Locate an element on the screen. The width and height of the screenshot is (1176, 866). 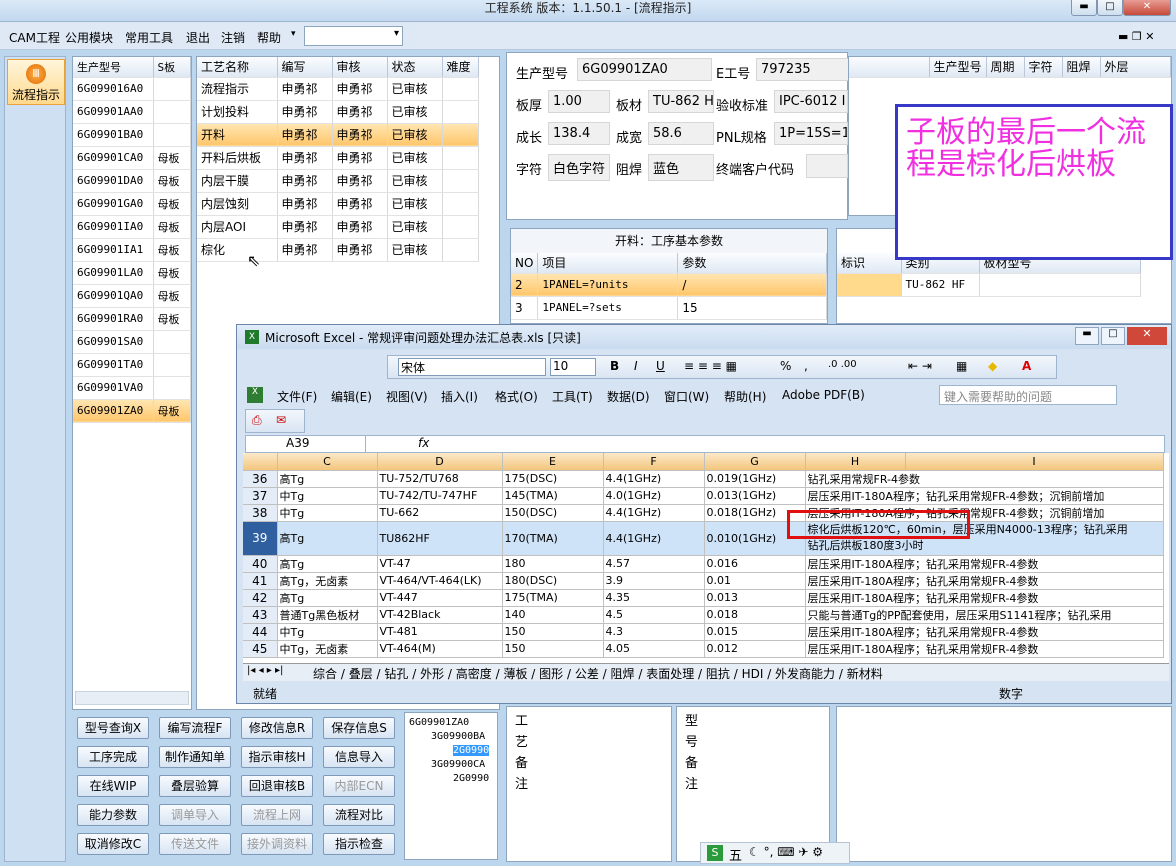
online-wip-button: 在线WIP is located at coordinates (113, 786).